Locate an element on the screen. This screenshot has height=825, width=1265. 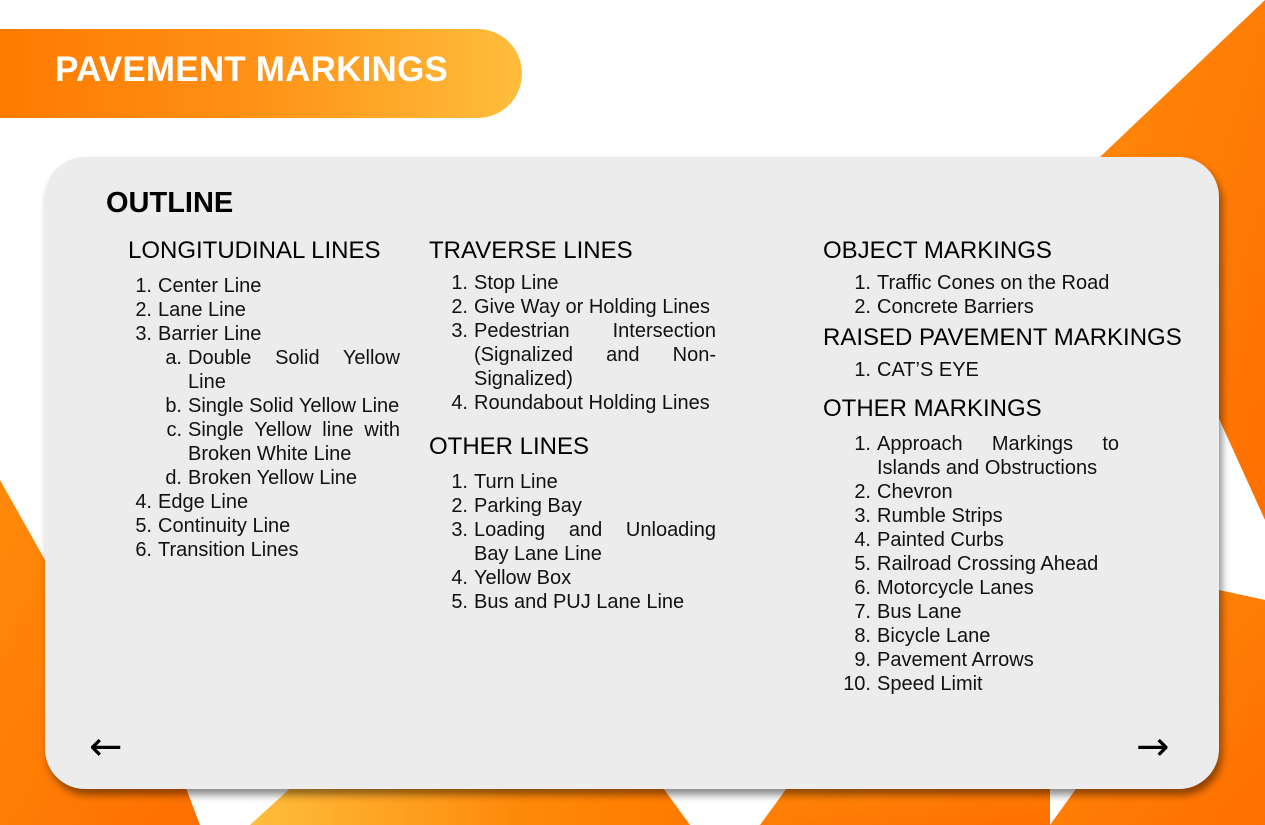
item-text: Broken Yellow Line is located at coordinates (273, 478).